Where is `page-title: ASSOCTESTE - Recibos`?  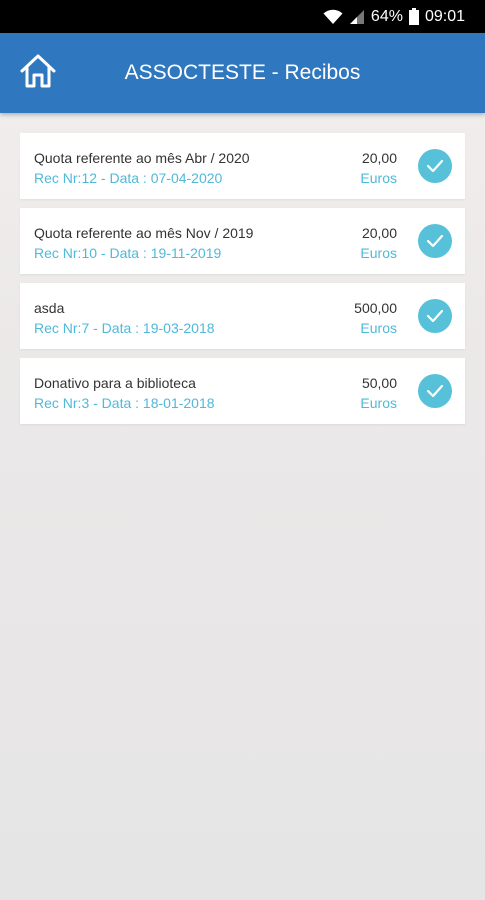 page-title: ASSOCTESTE - Recibos is located at coordinates (242, 72).